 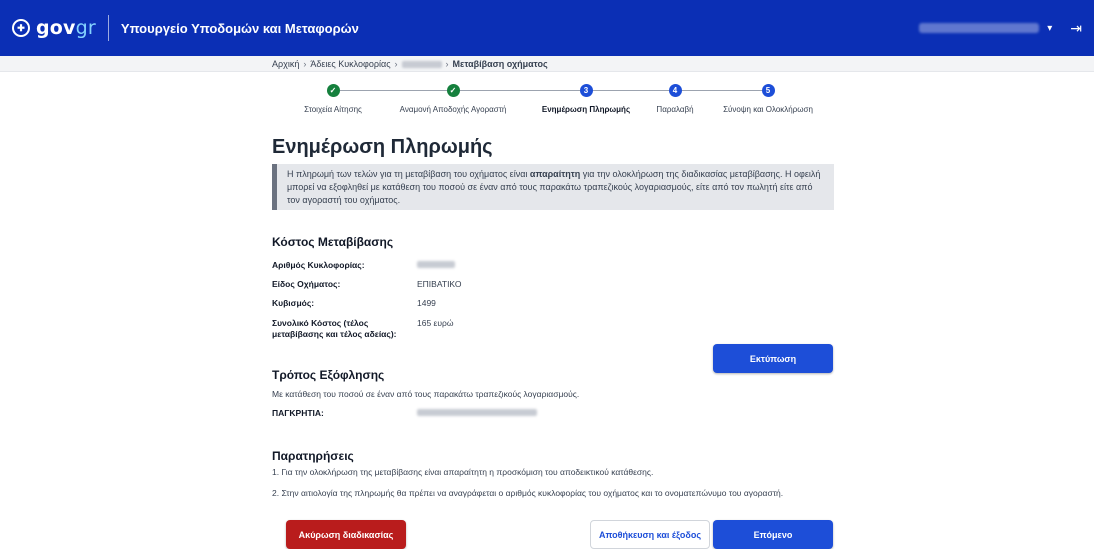 What do you see at coordinates (333, 109) in the screenshot?
I see `step-label: Στοιχεία Αίτησης` at bounding box center [333, 109].